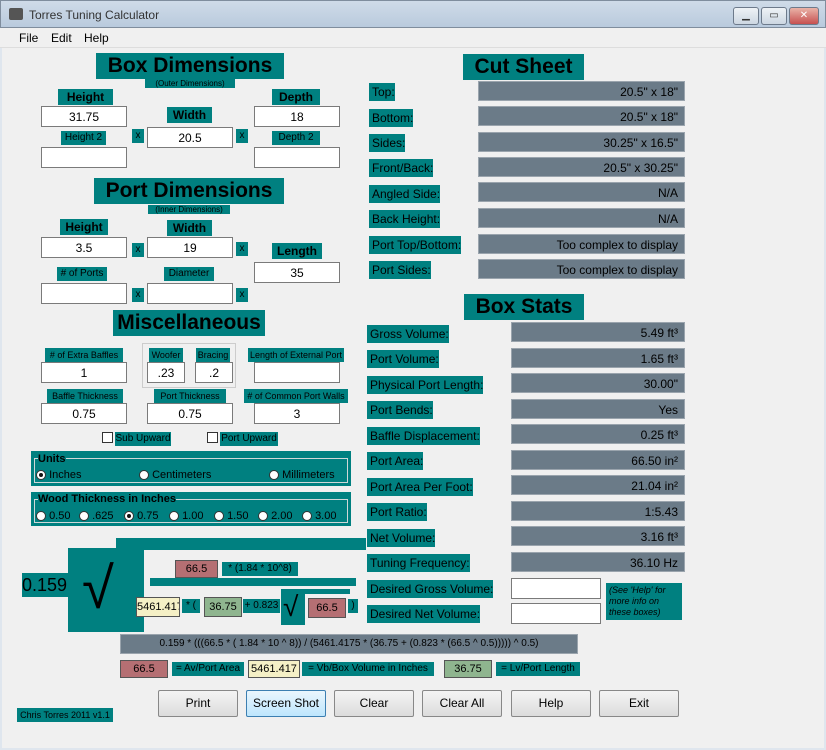  Describe the element at coordinates (297, 372) in the screenshot. I see `external-port-input` at that location.